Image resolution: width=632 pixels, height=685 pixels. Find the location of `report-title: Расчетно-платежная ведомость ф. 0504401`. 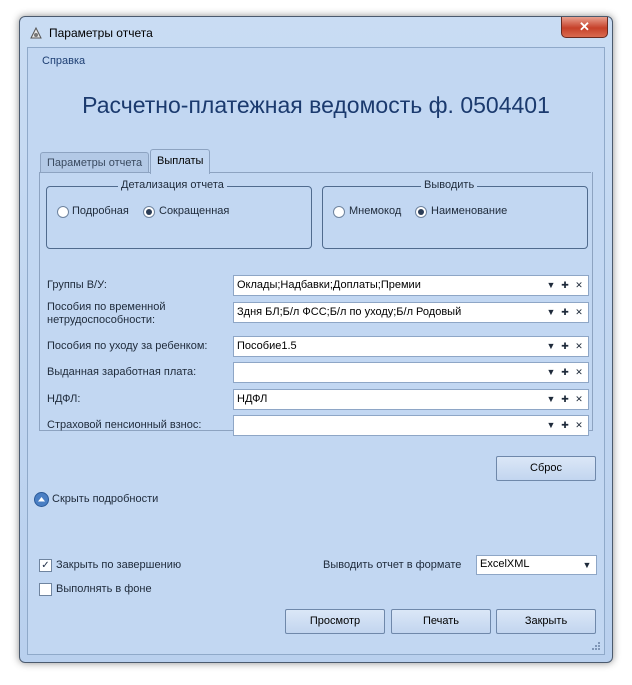

report-title: Расчетно-платежная ведомость ф. 0504401 is located at coordinates (316, 105).